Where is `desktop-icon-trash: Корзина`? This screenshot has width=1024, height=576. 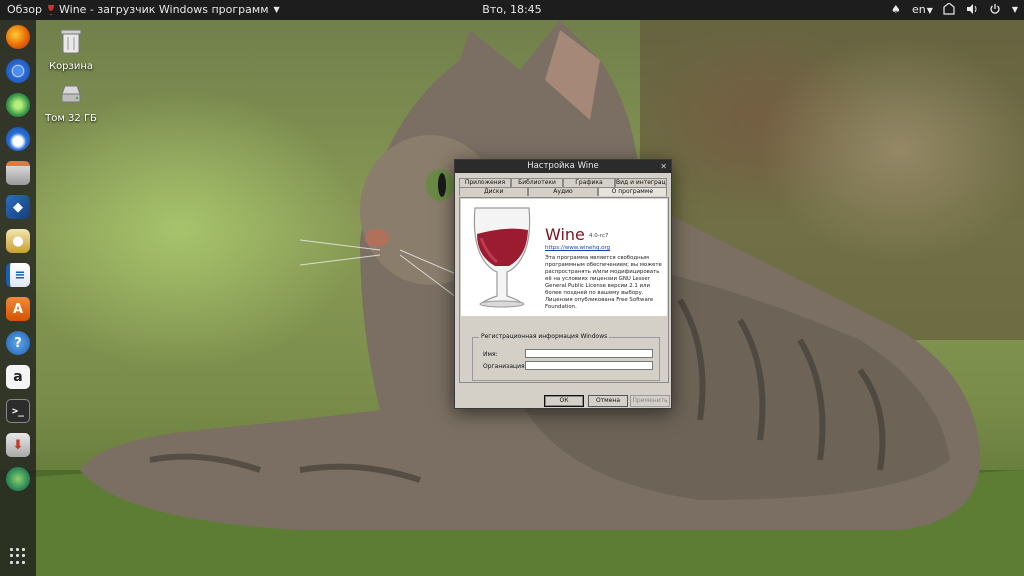 desktop-icon-trash: Корзина is located at coordinates (71, 50).